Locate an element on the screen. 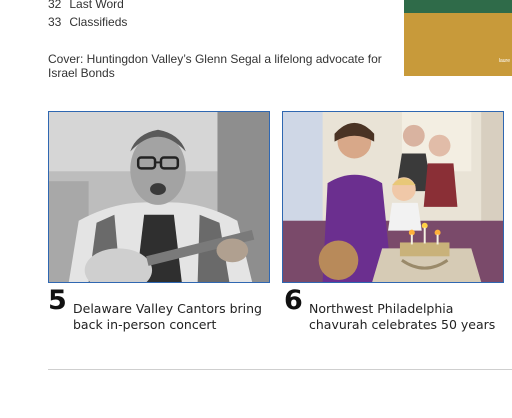  story-page-number: 6 is located at coordinates (293, 300).